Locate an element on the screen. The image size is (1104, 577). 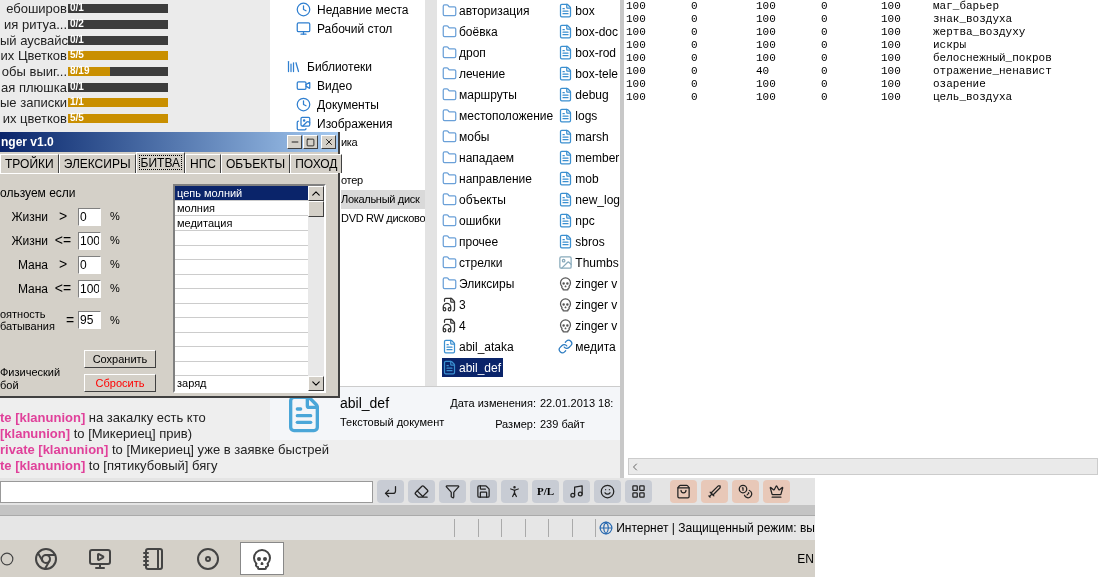
file-item: лечение is located at coordinates (475, 73).